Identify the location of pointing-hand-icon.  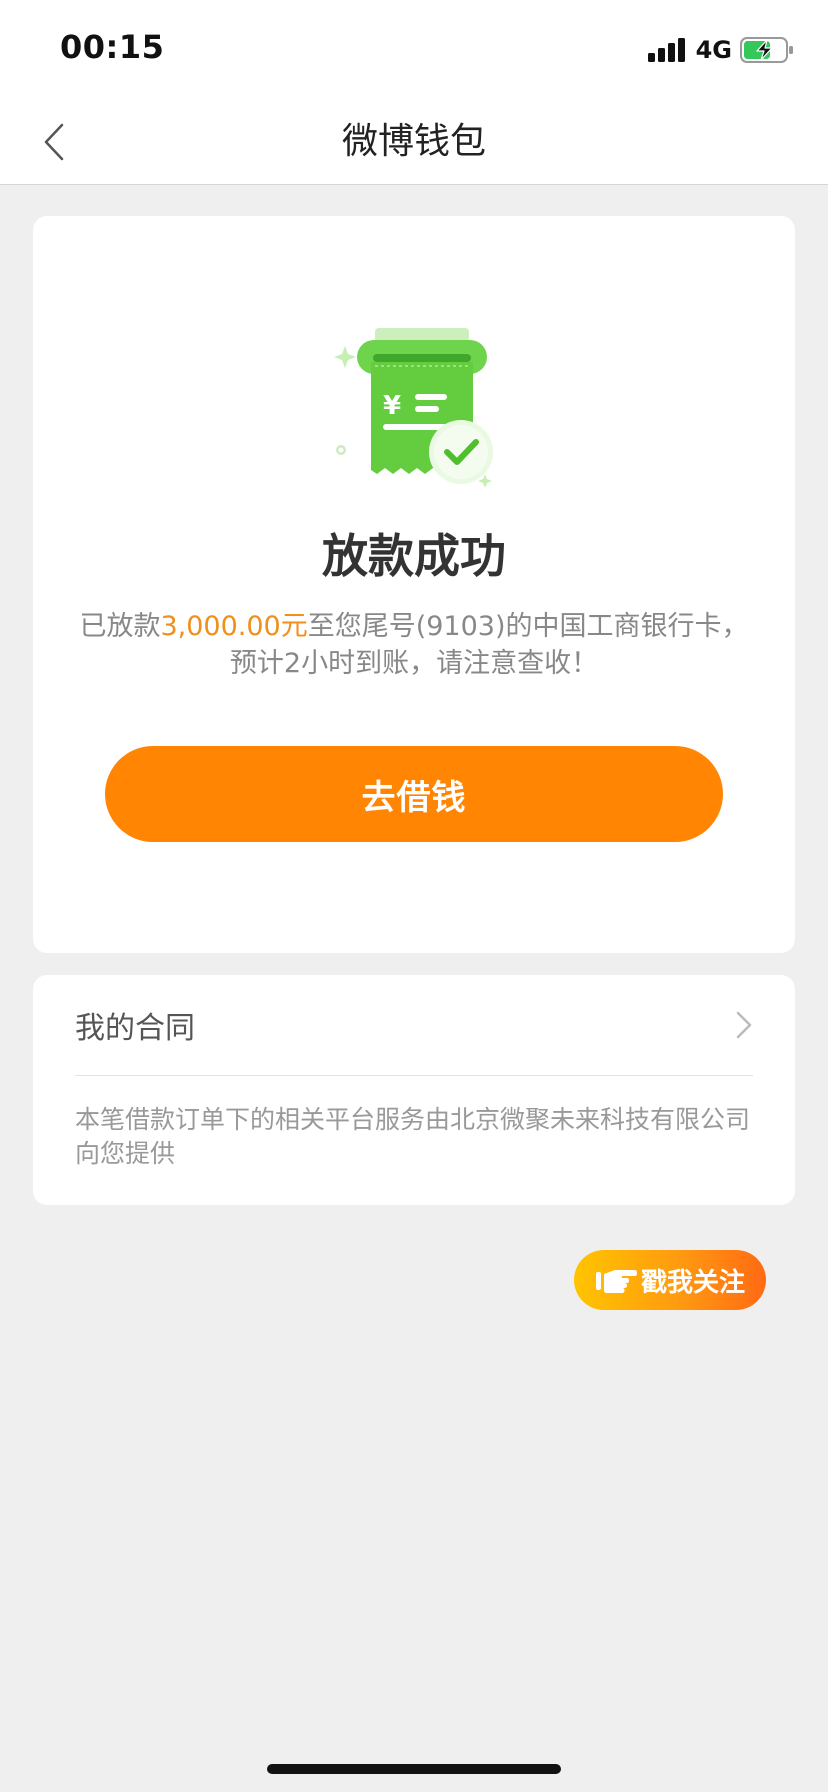
(616, 1281).